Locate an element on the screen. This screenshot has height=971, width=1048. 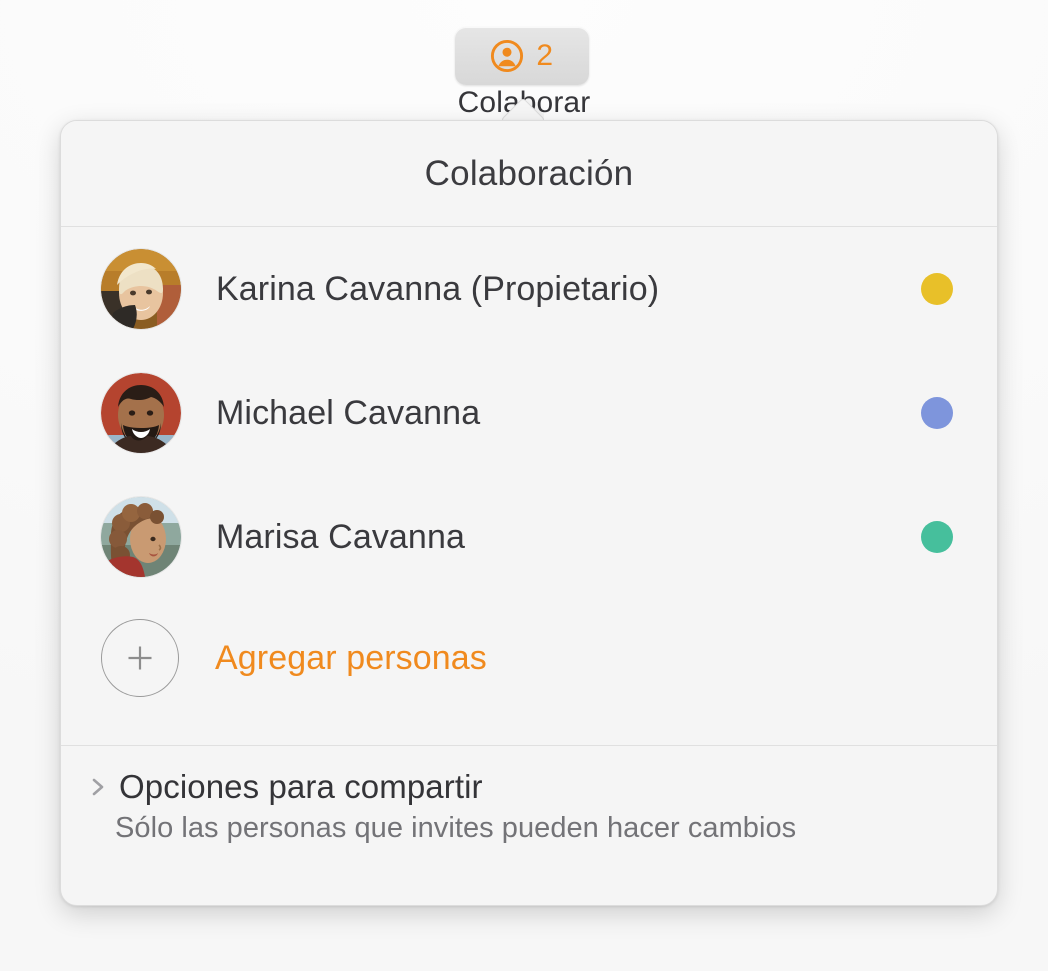
share-options-label: Opciones para compartir is located at coordinates (301, 786).